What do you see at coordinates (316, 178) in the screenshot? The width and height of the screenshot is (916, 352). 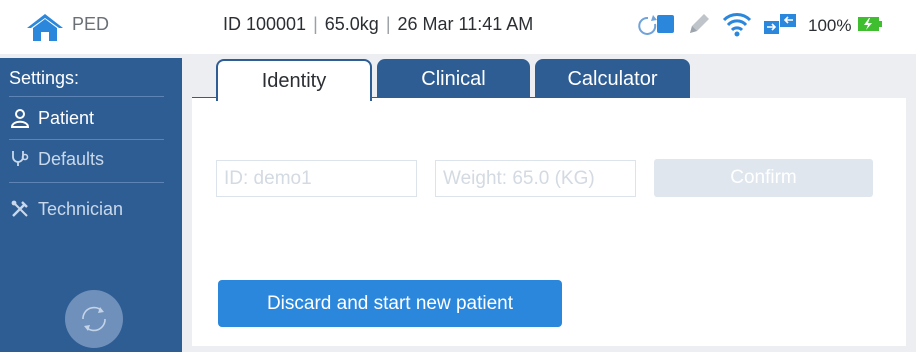 I see `patient-id-field: ID: demo1` at bounding box center [316, 178].